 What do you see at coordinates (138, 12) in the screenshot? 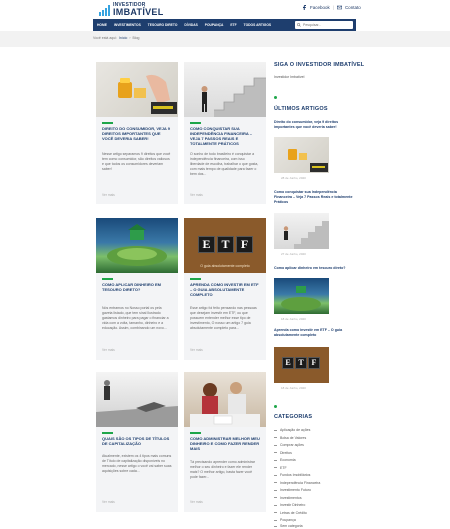
I see `logo-line2: IMBATÍVEL` at bounding box center [138, 12].